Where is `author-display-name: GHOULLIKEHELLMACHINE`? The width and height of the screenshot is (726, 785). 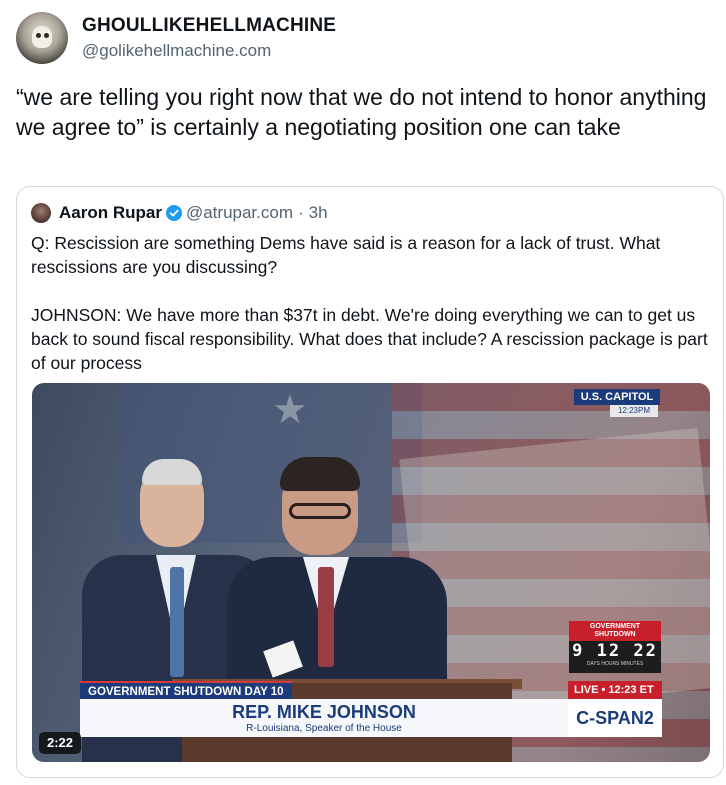 author-display-name: GHOULLIKEHELLMACHINE is located at coordinates (209, 26).